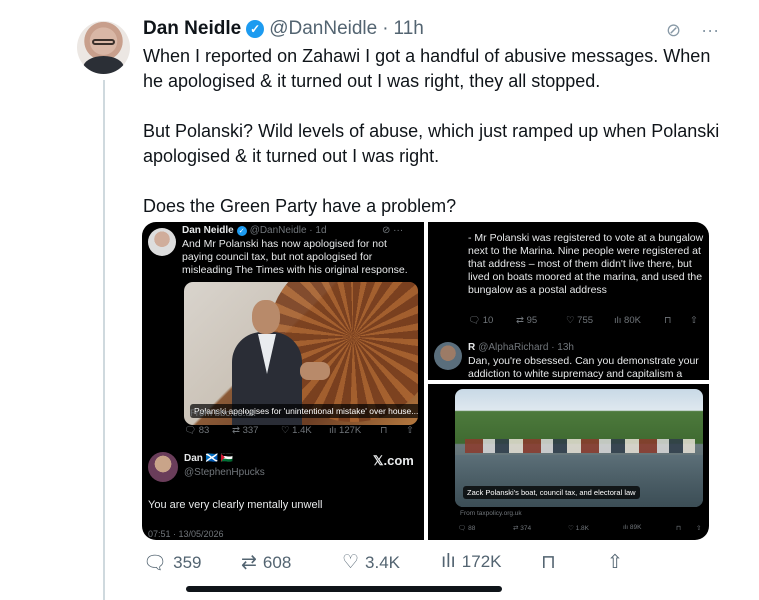  I want to click on bookmark-button: ⊓, so click(548, 562).